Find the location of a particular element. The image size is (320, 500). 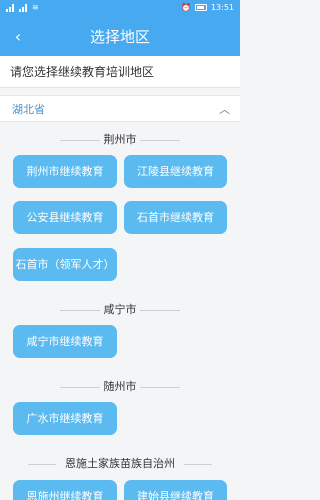

status-right: ⏰ 13:51 is located at coordinates (207, 7).